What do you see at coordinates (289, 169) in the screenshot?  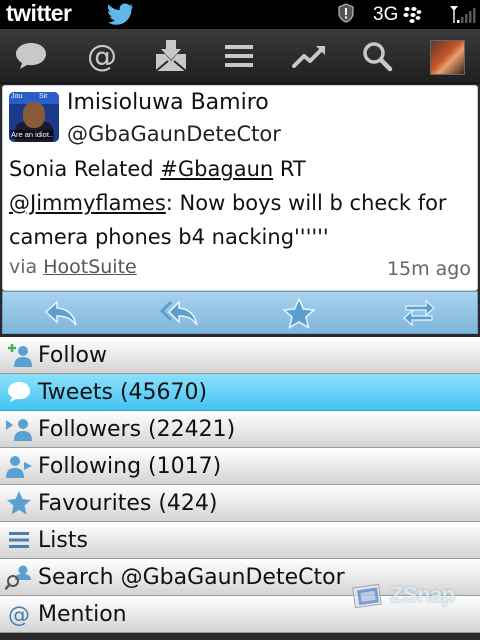 I see `tweet-text-part: RT` at bounding box center [289, 169].